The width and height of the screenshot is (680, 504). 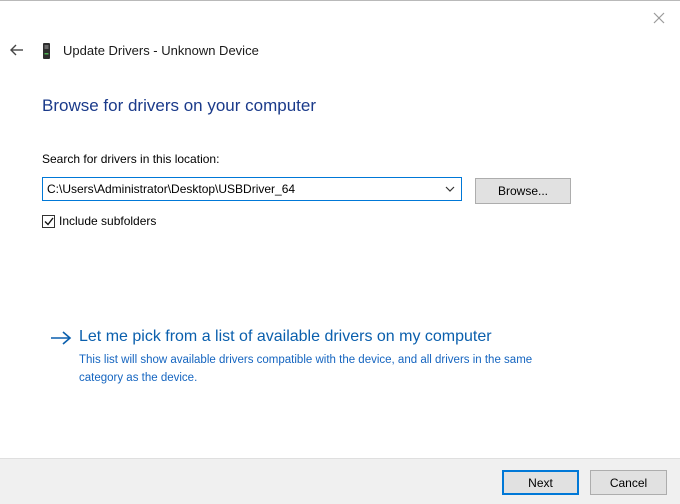 What do you see at coordinates (340, 481) in the screenshot?
I see `dialog-footer: Next Cancel` at bounding box center [340, 481].